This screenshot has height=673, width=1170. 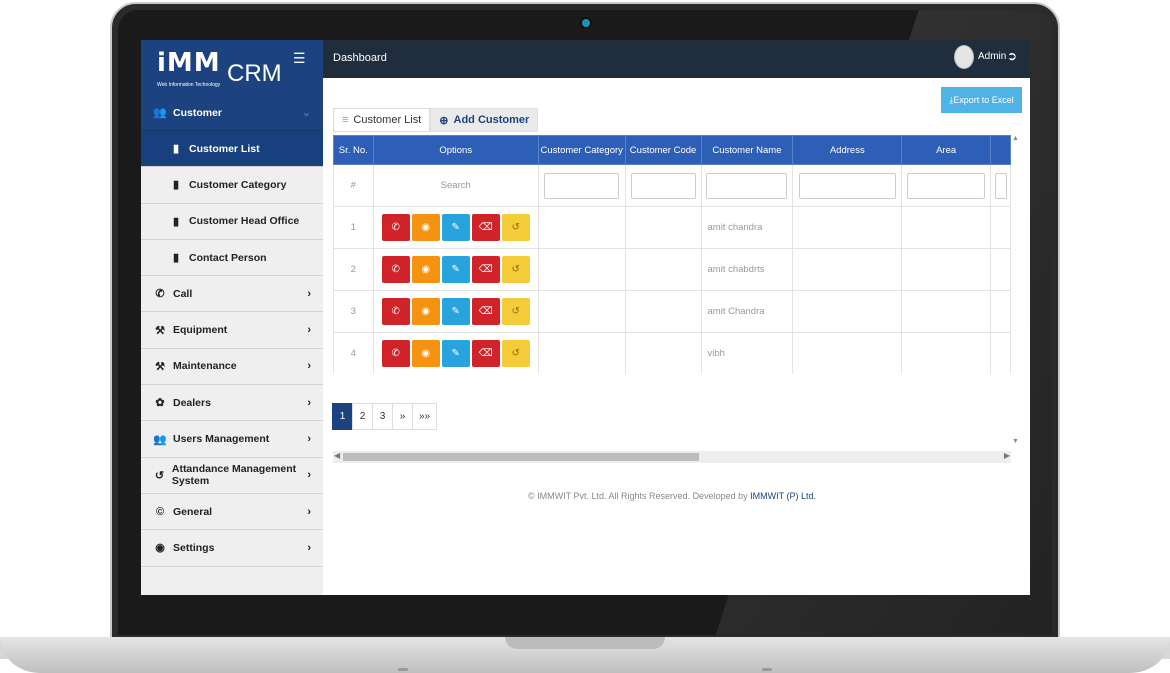 What do you see at coordinates (160, 403) in the screenshot?
I see `leaf-icon: ✿` at bounding box center [160, 403].